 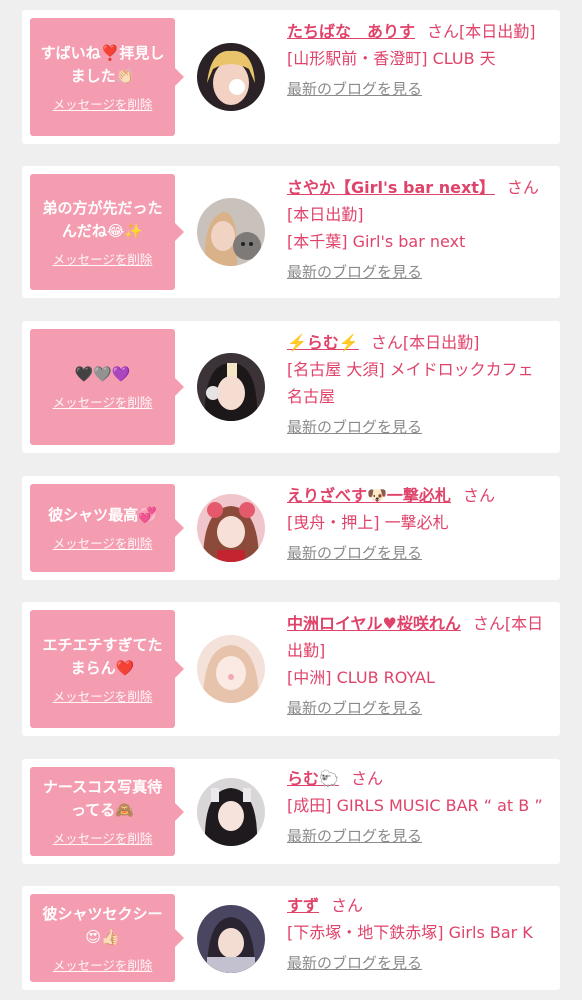 I want to click on message-text: 彼シャツセクシー😍👍🏻, so click(x=102, y=925).